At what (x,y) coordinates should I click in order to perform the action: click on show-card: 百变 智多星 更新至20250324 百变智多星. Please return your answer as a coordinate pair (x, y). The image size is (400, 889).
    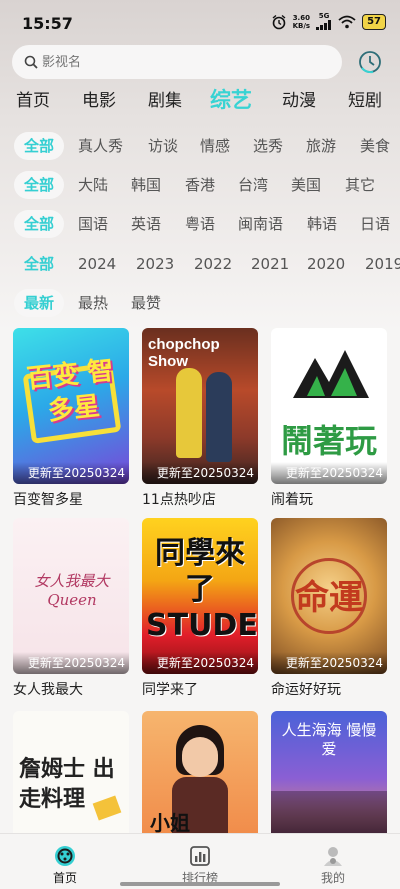
    Looking at the image, I should click on (72, 418).